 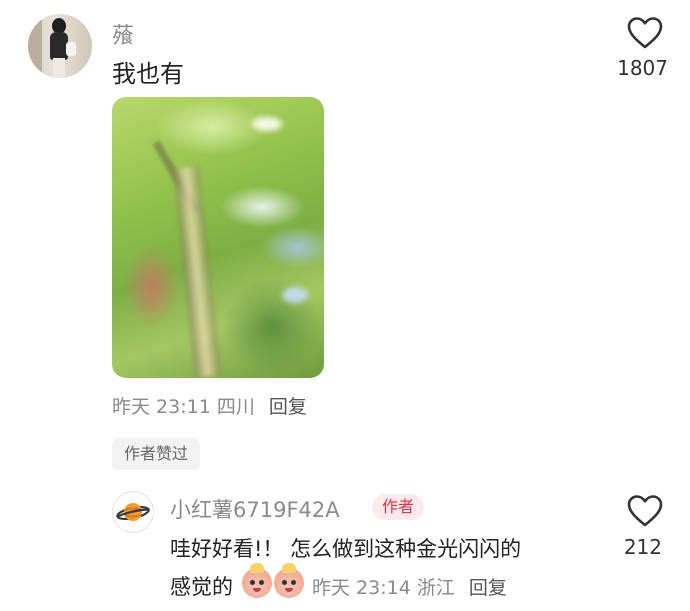 I want to click on like-count: 1807, so click(x=642, y=68).